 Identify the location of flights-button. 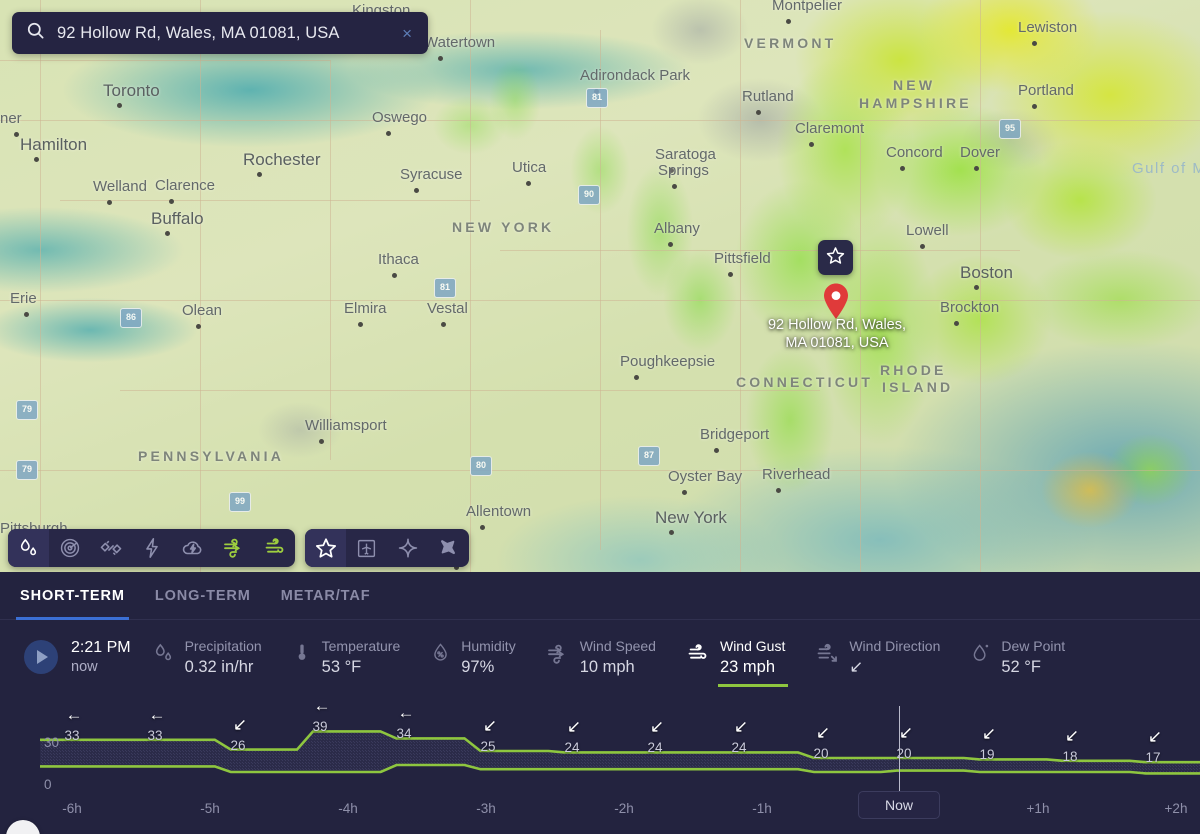
(448, 548).